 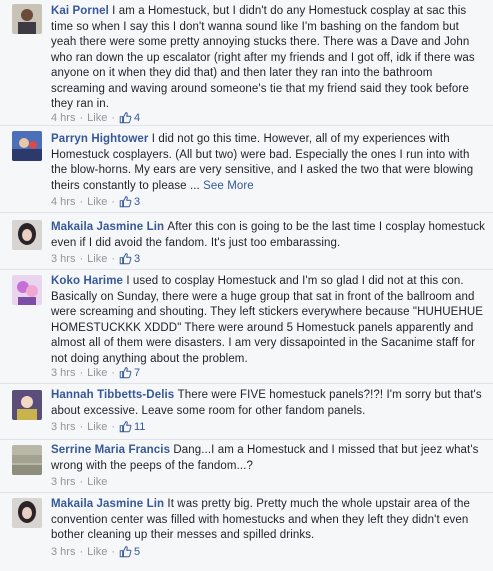 I want to click on comment-meta: 3 hrs · Like · 5, so click(x=95, y=551).